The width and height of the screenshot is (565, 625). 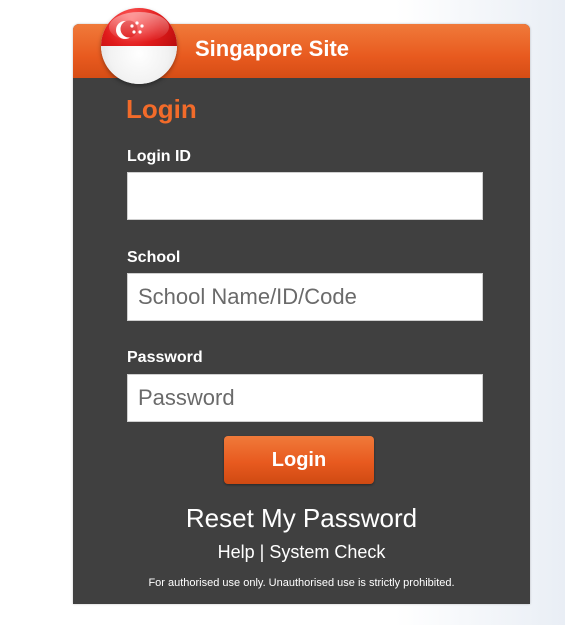 What do you see at coordinates (154, 257) in the screenshot?
I see `school-label: School` at bounding box center [154, 257].